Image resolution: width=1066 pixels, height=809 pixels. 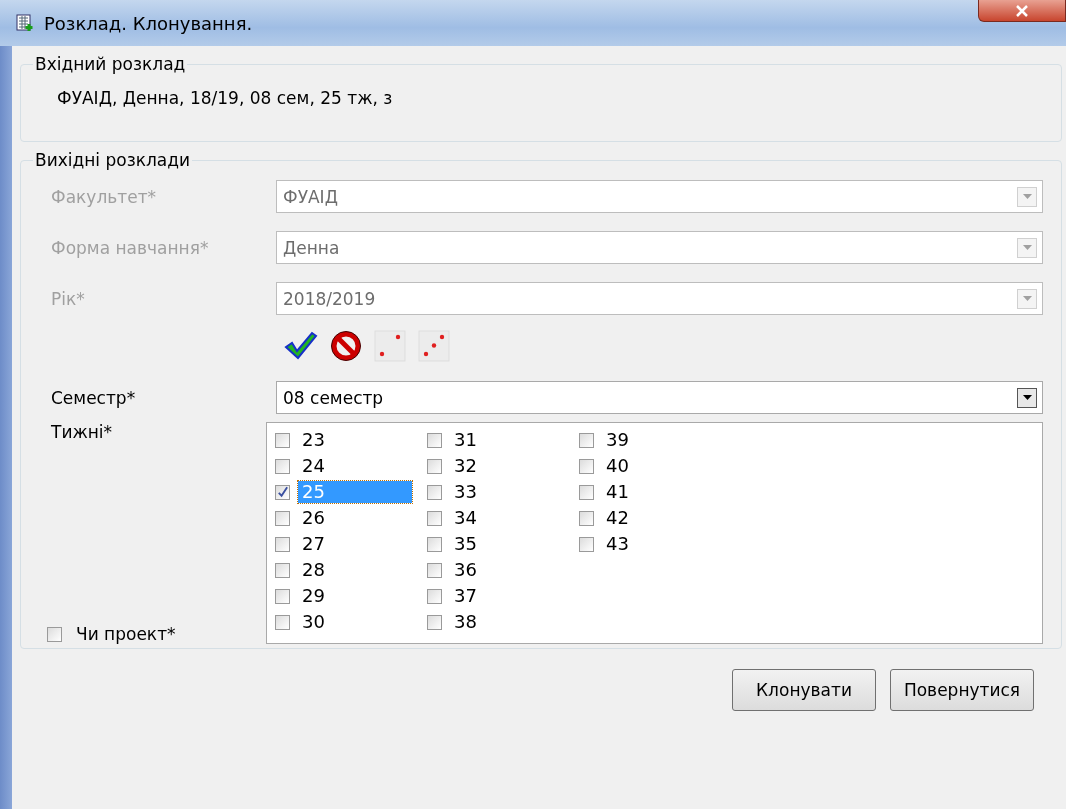 I want to click on week-item: 29, so click(x=313, y=596).